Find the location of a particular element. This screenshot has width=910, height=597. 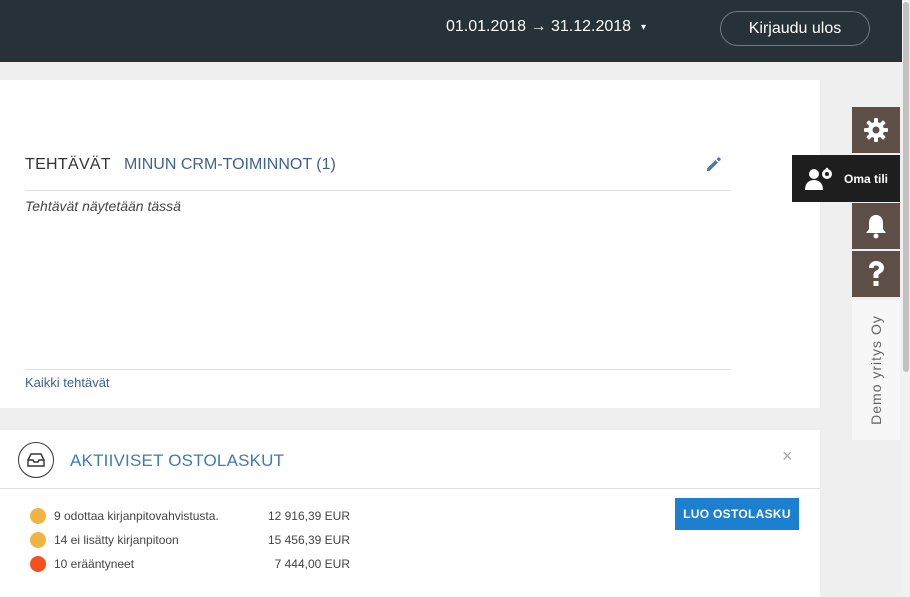

tasks-header: TEHTÄVÄT MINUN CRM-TOIMINNOT (1) is located at coordinates (180, 165).